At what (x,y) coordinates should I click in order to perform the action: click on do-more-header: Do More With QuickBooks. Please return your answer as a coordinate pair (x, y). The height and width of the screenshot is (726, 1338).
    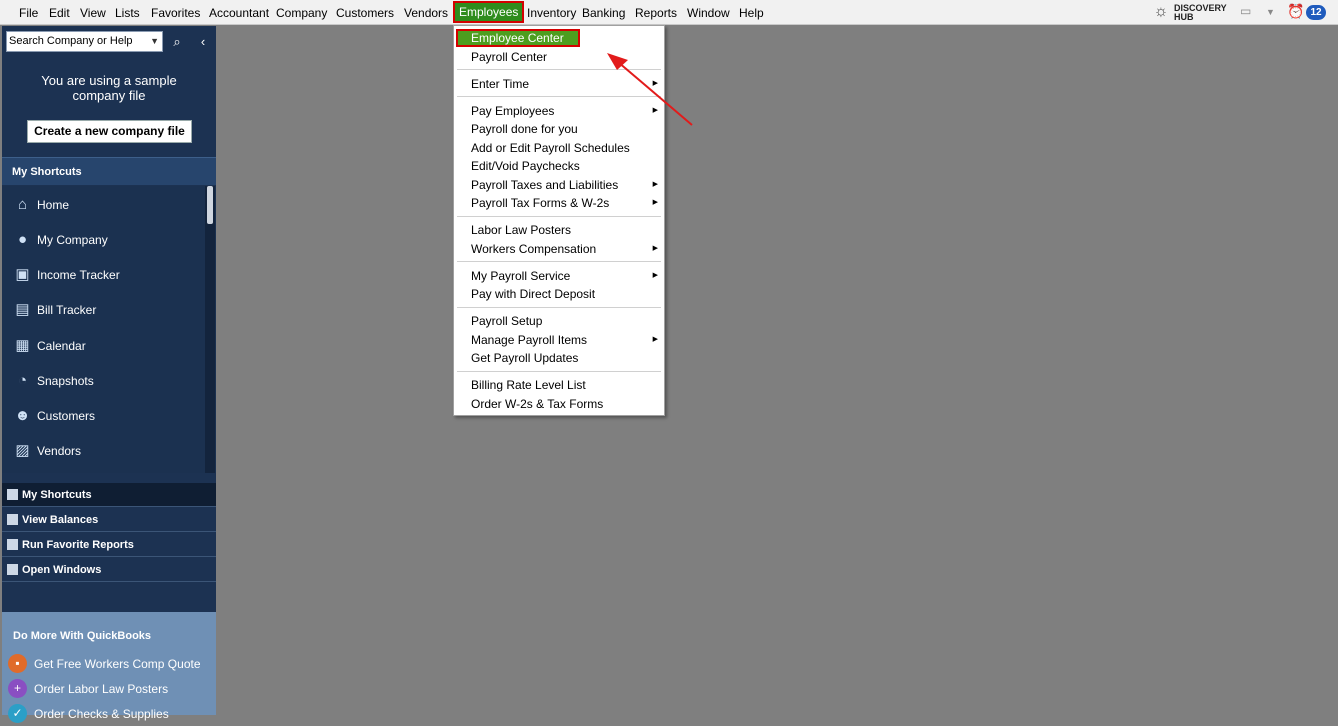
    Looking at the image, I should click on (82, 636).